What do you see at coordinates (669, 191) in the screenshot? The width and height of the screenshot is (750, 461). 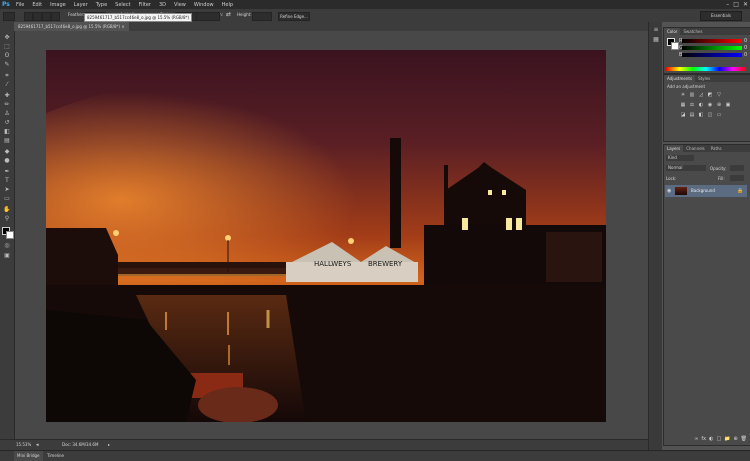 I see `visibility-eye-icon: ◉` at bounding box center [669, 191].